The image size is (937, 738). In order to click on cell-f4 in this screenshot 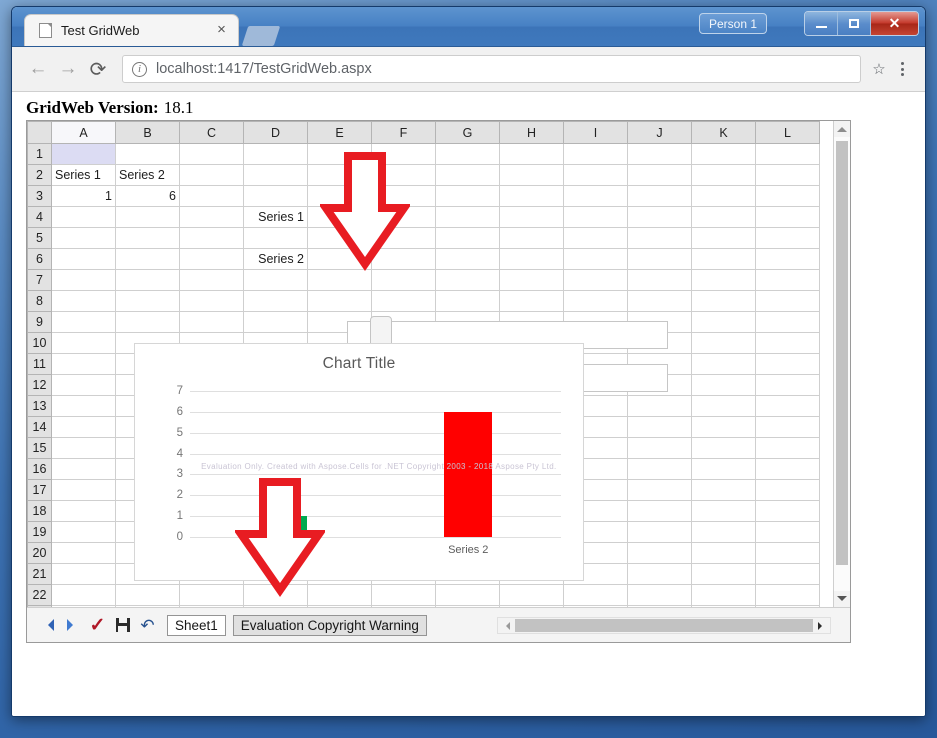, I will do `click(403, 217)`.